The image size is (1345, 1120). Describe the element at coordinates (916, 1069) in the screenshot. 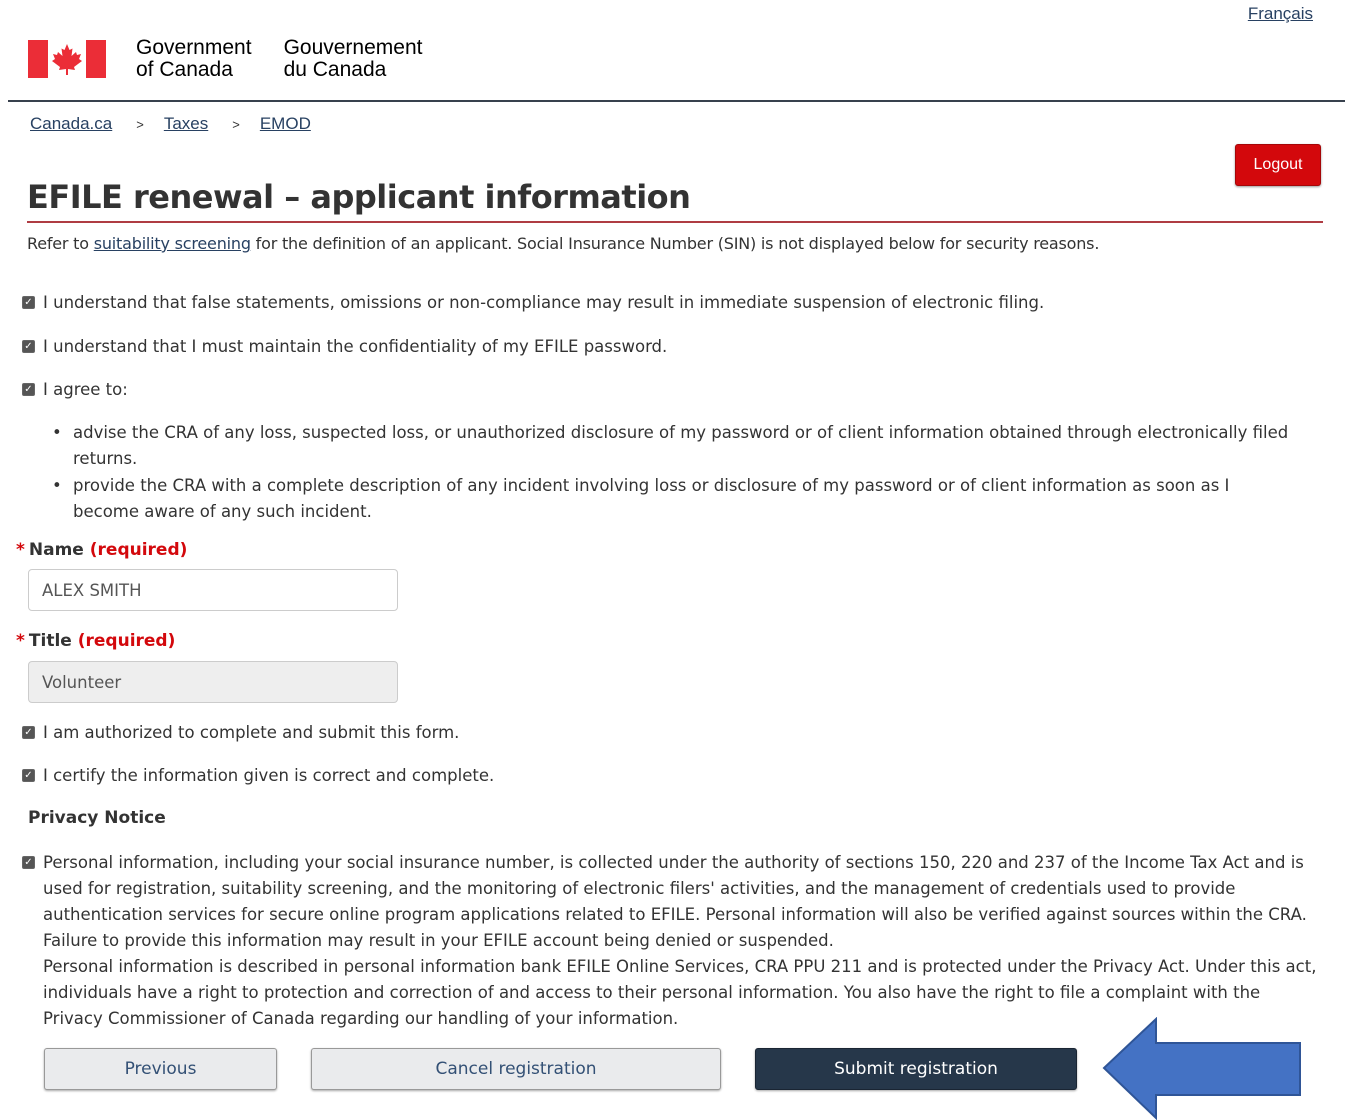

I see `submit-registration-button: Submit registration` at that location.